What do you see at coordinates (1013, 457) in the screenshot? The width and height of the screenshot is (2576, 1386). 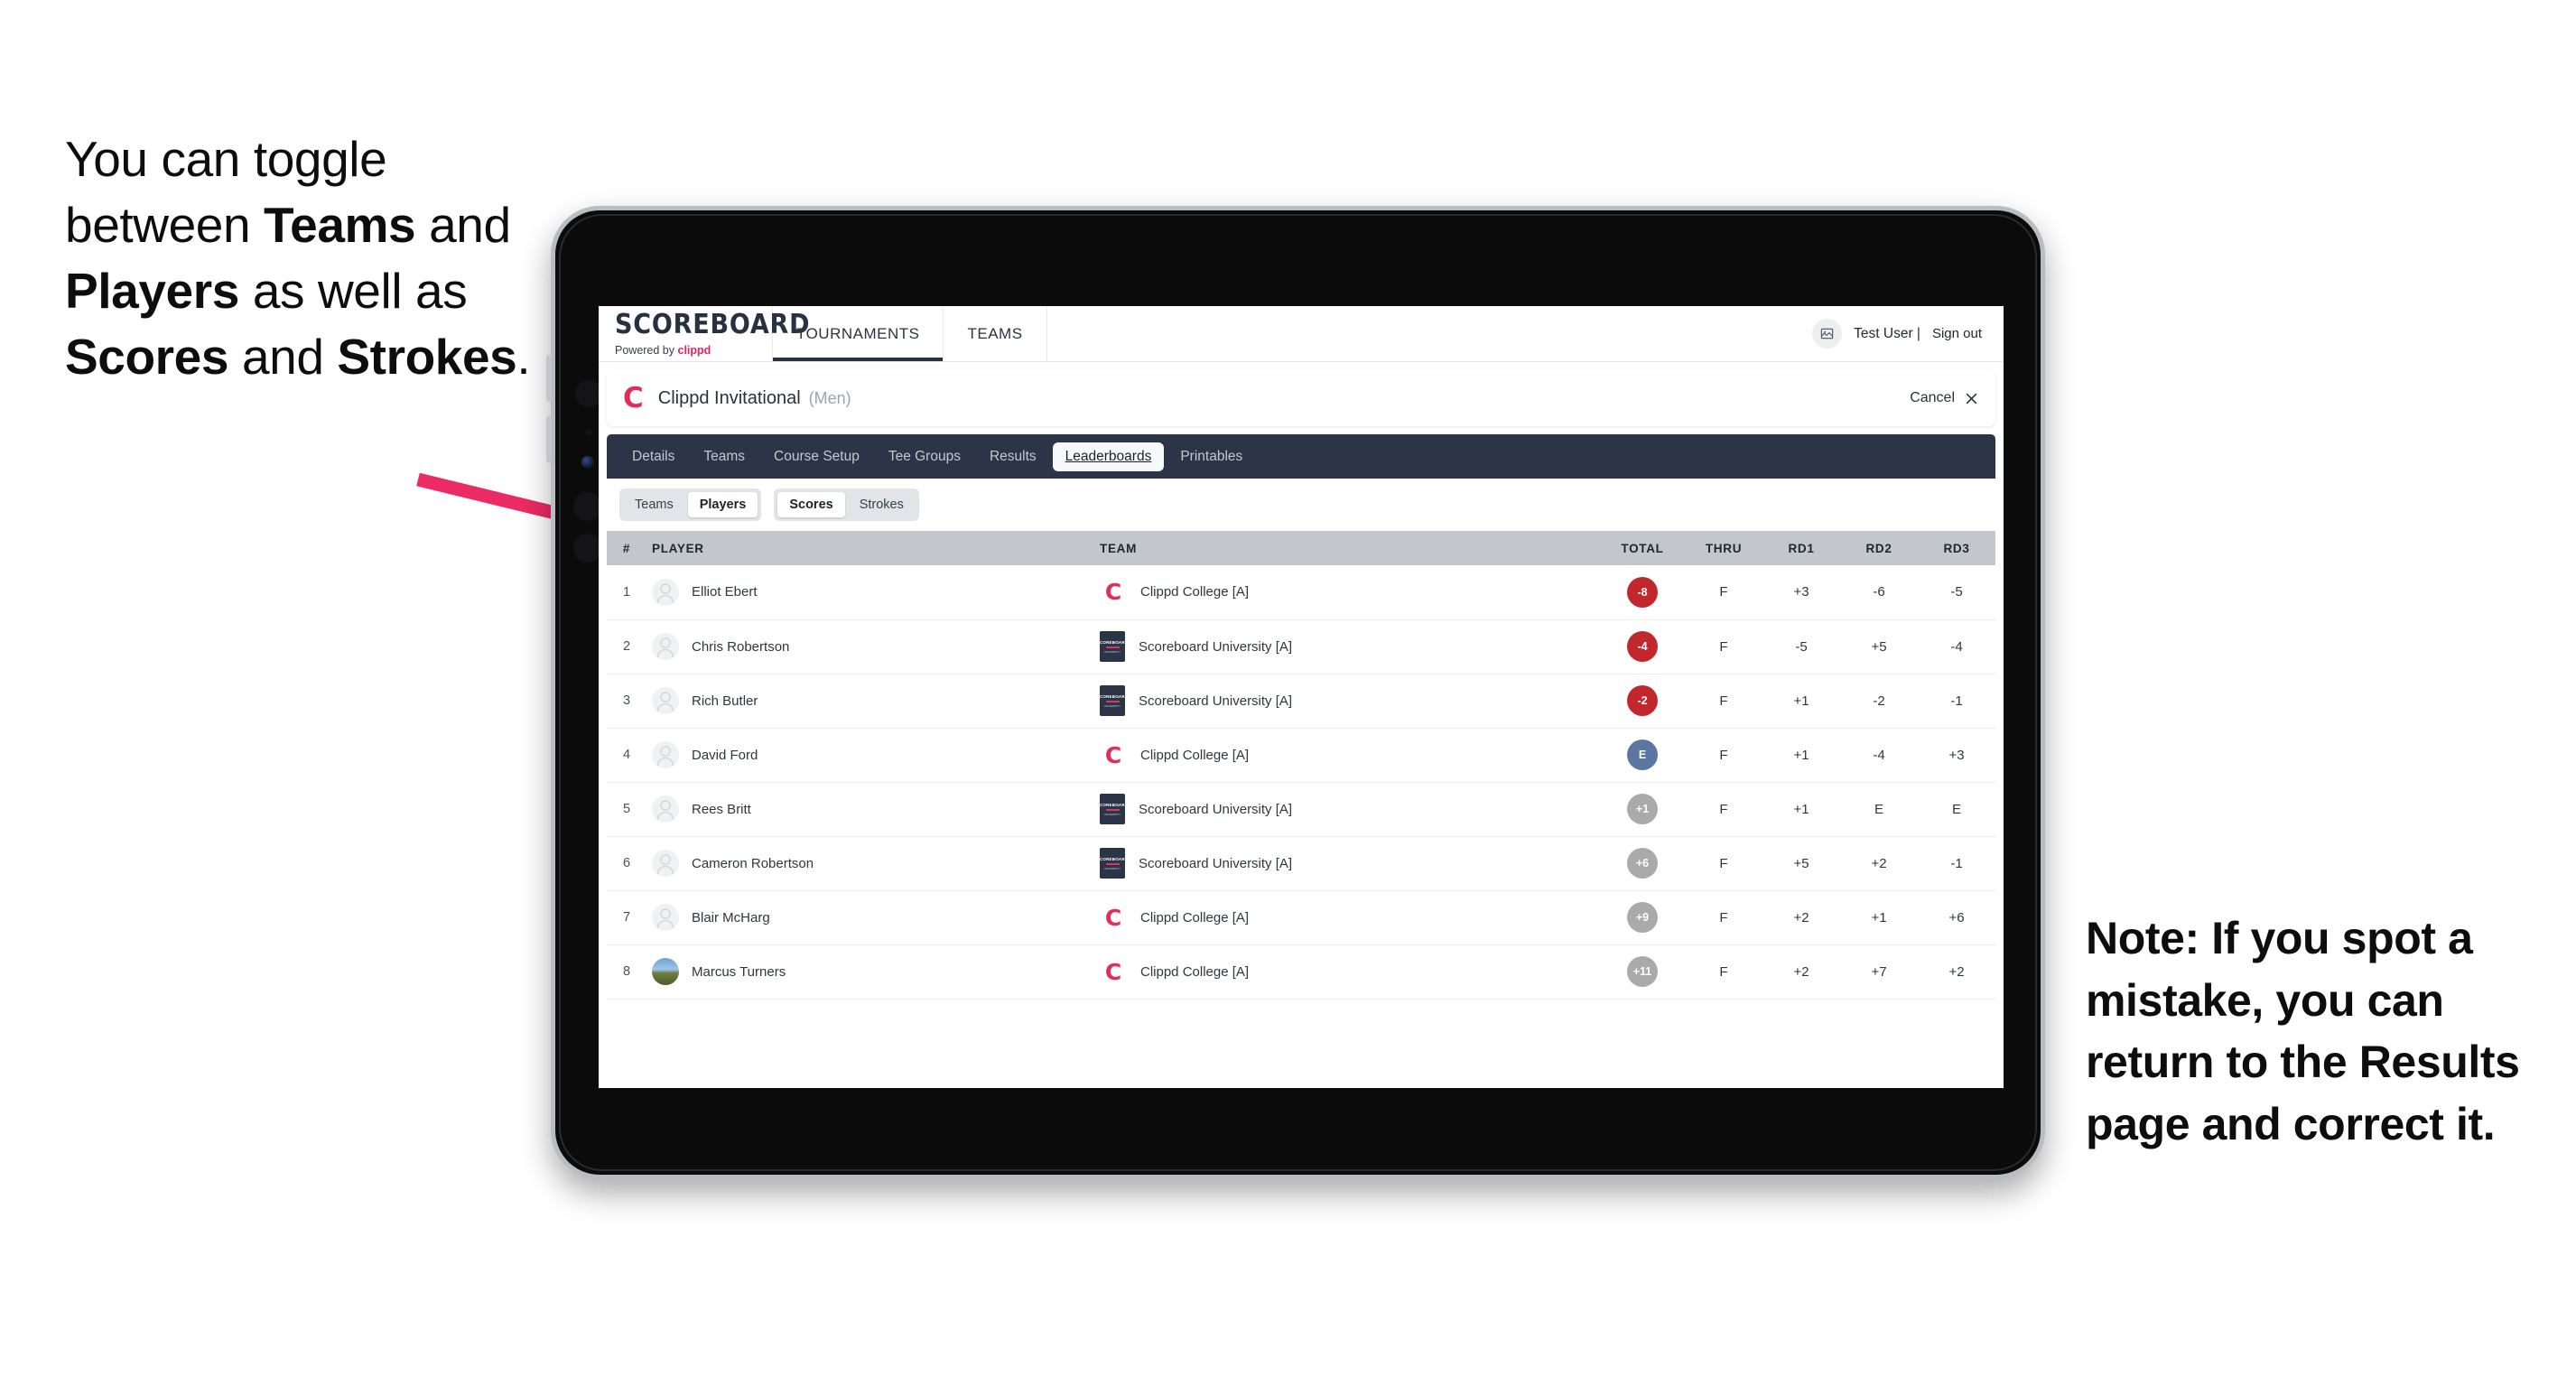 I see `subnav-item-results: Results` at bounding box center [1013, 457].